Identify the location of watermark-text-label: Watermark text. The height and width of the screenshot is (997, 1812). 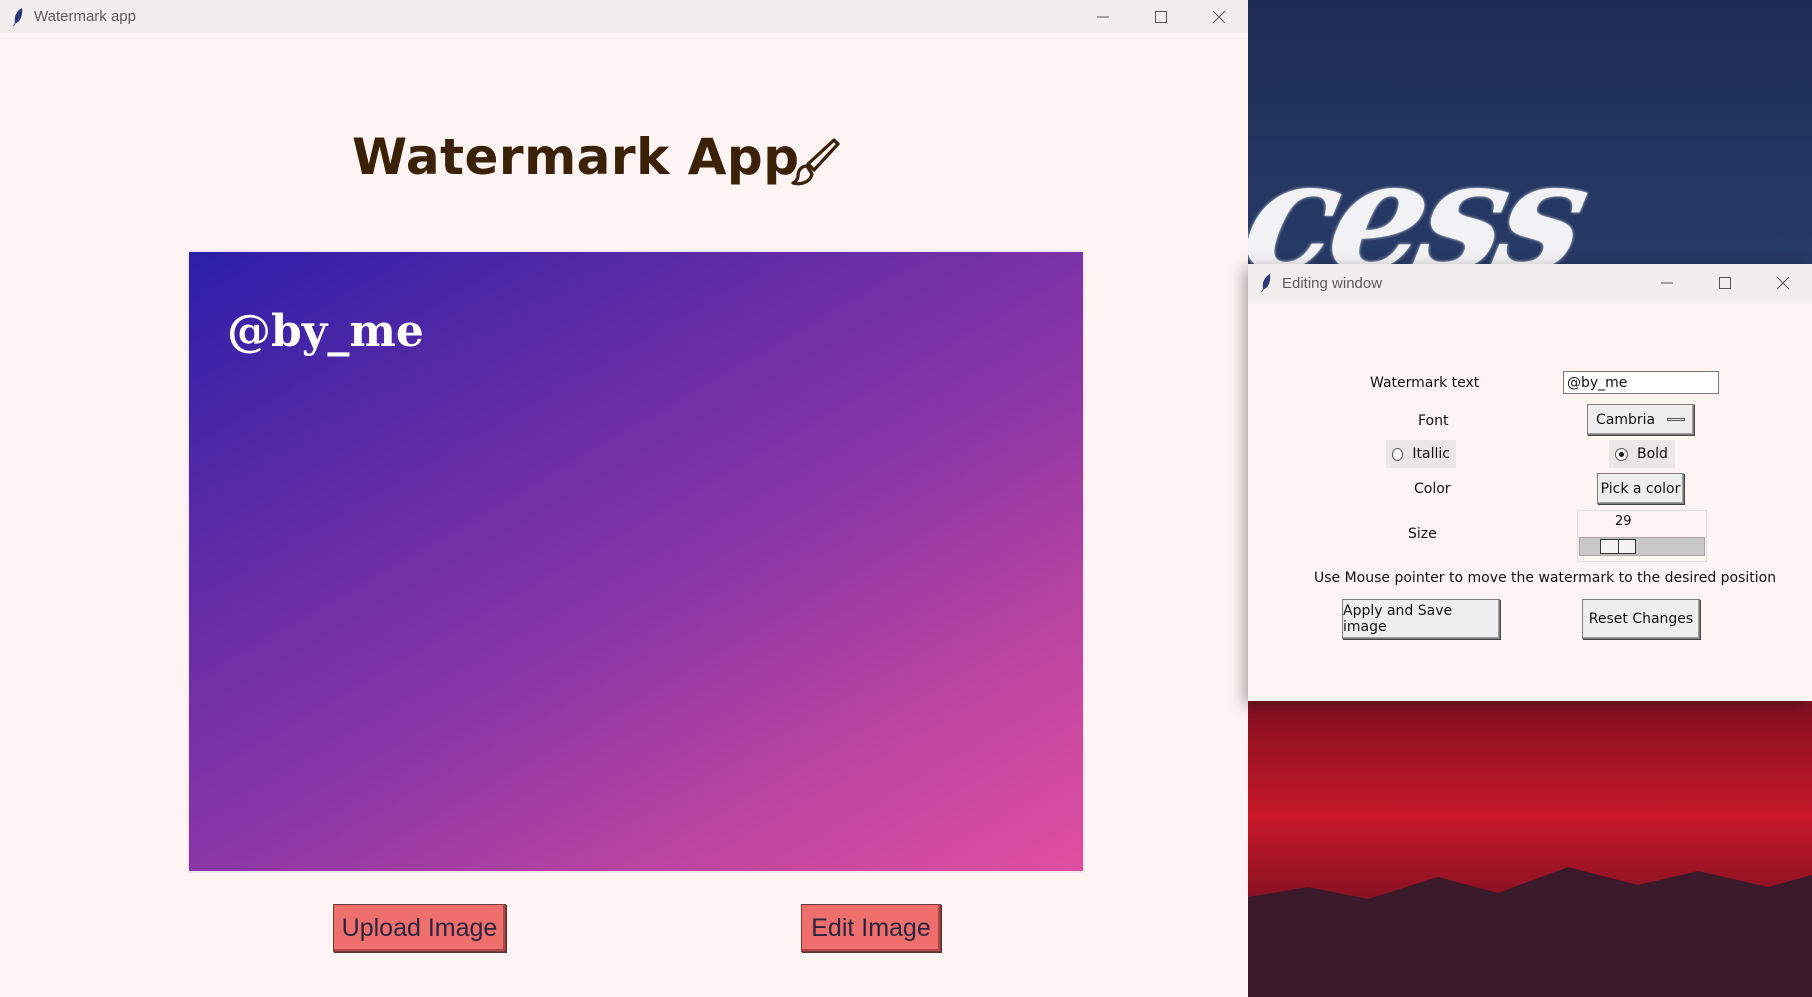
(1425, 383).